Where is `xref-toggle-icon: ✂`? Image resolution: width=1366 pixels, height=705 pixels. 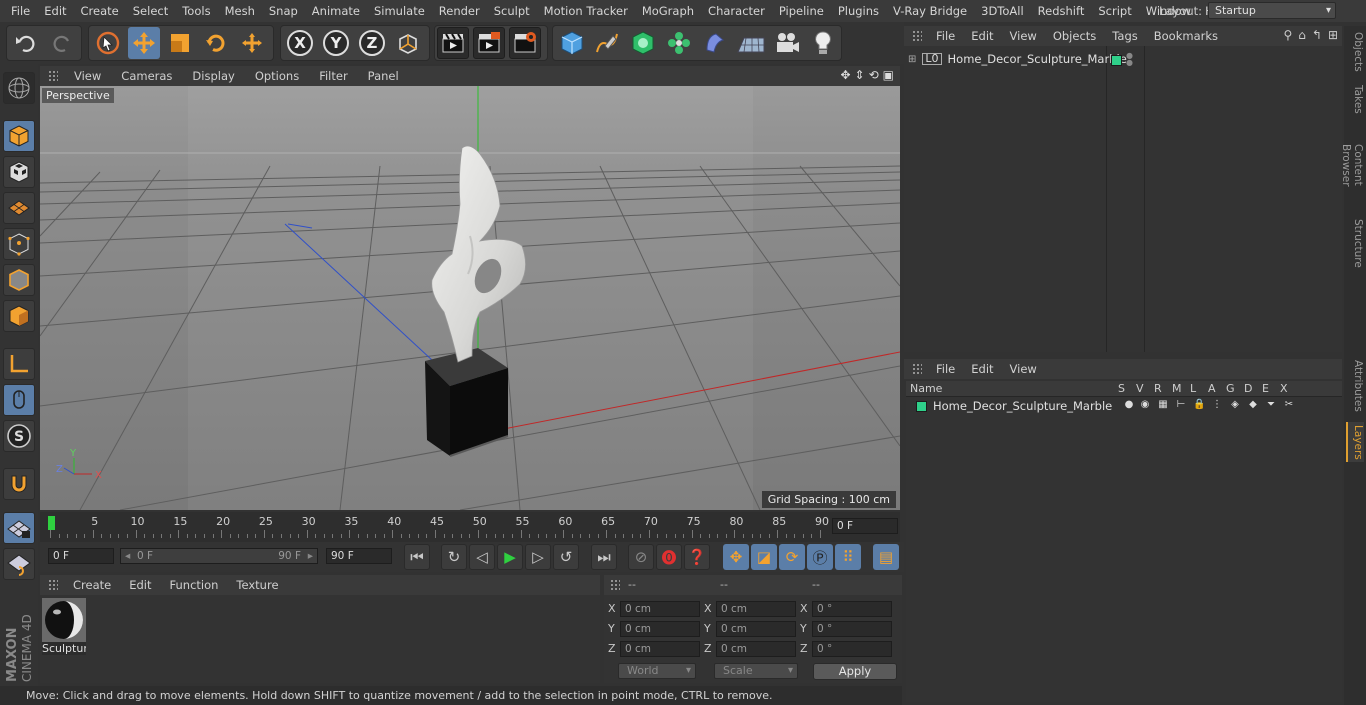 xref-toggle-icon: ✂ is located at coordinates (1289, 405).